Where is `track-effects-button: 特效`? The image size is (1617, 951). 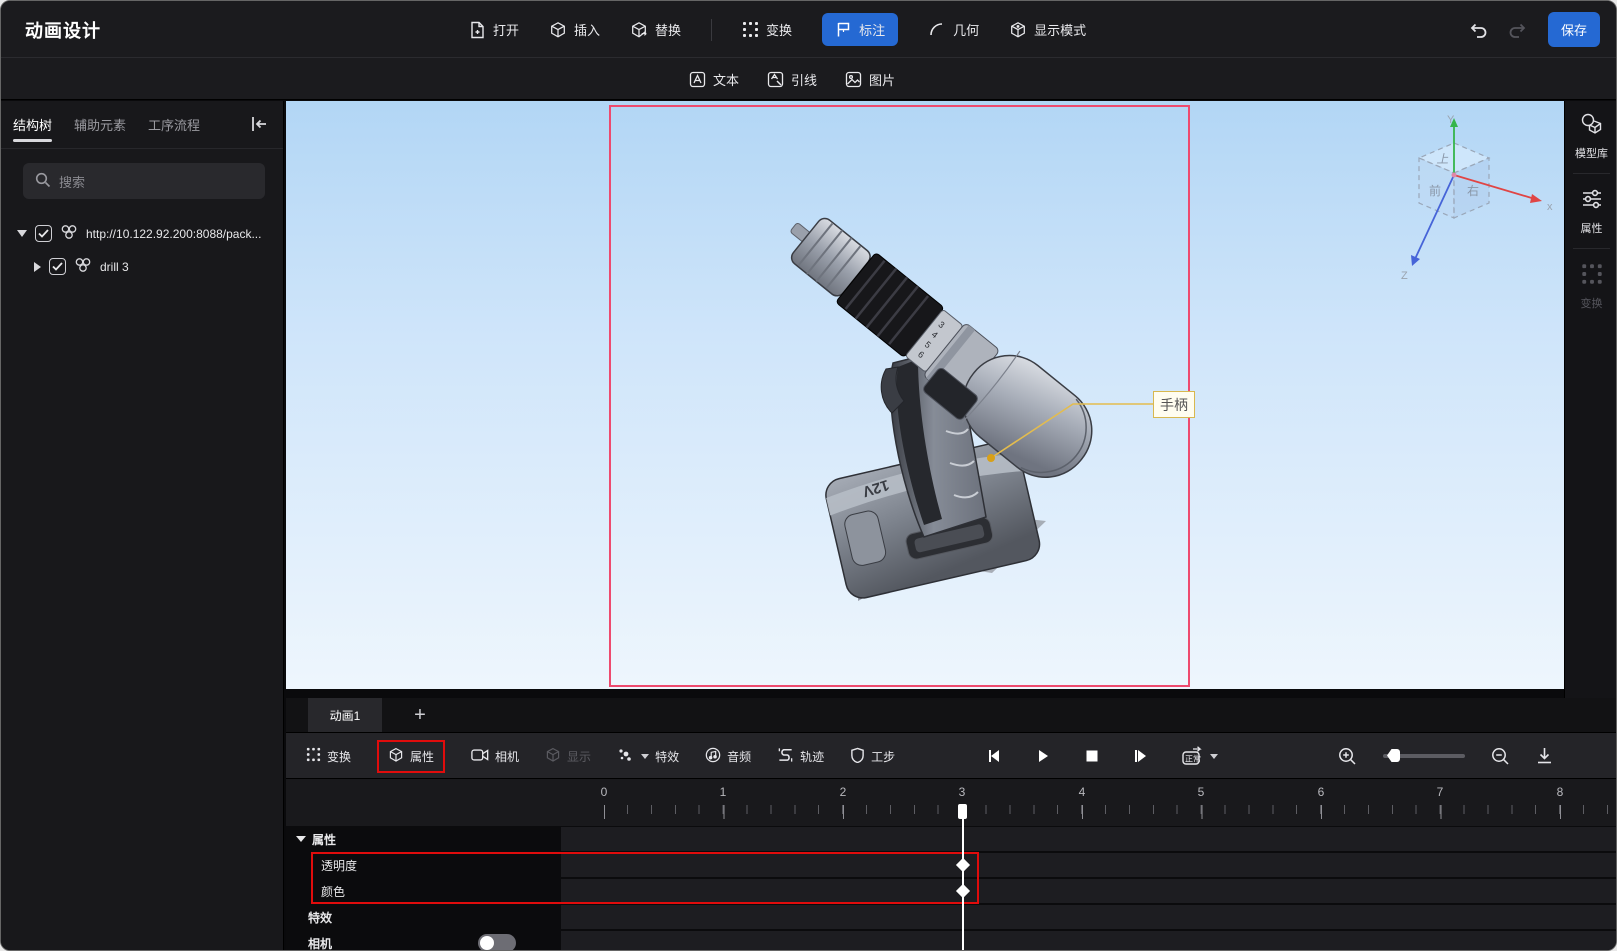
track-effects-button: 特效 is located at coordinates (648, 756).